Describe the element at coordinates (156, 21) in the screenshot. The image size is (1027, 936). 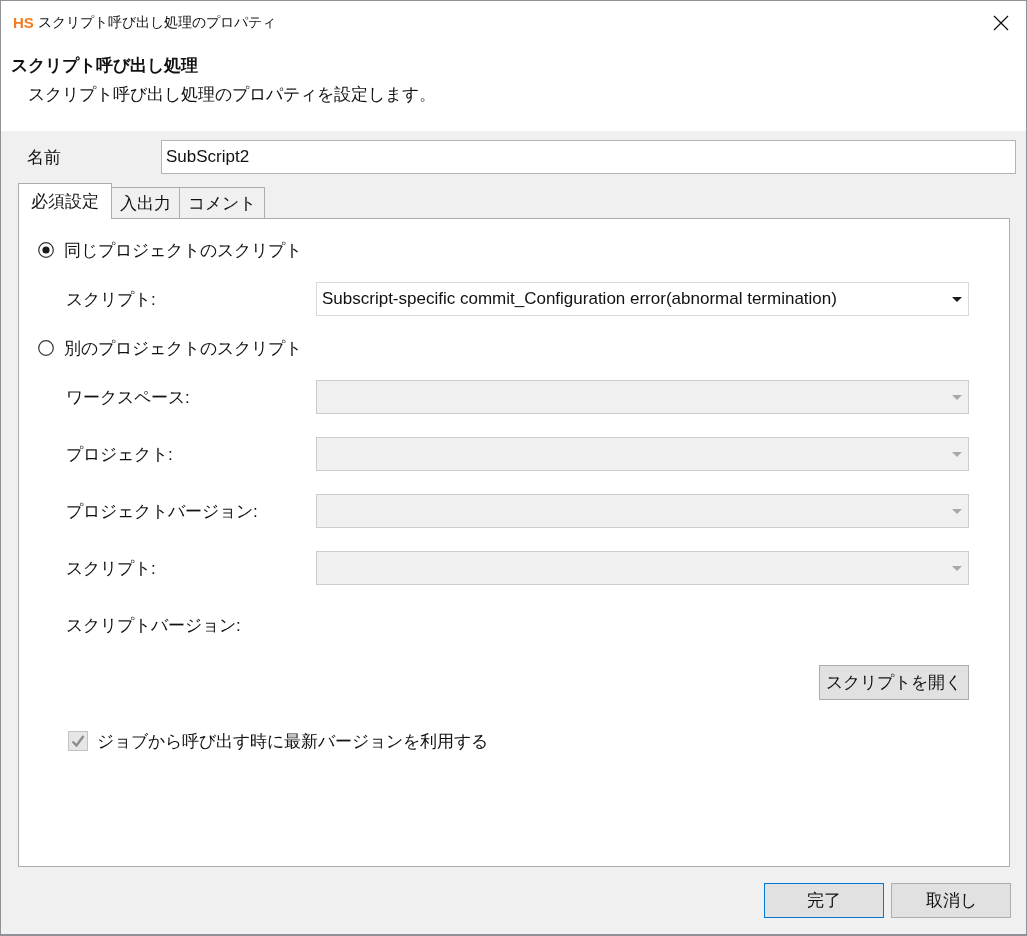
I see `window-title: スクリプト呼び出し処理のプロパティ` at that location.